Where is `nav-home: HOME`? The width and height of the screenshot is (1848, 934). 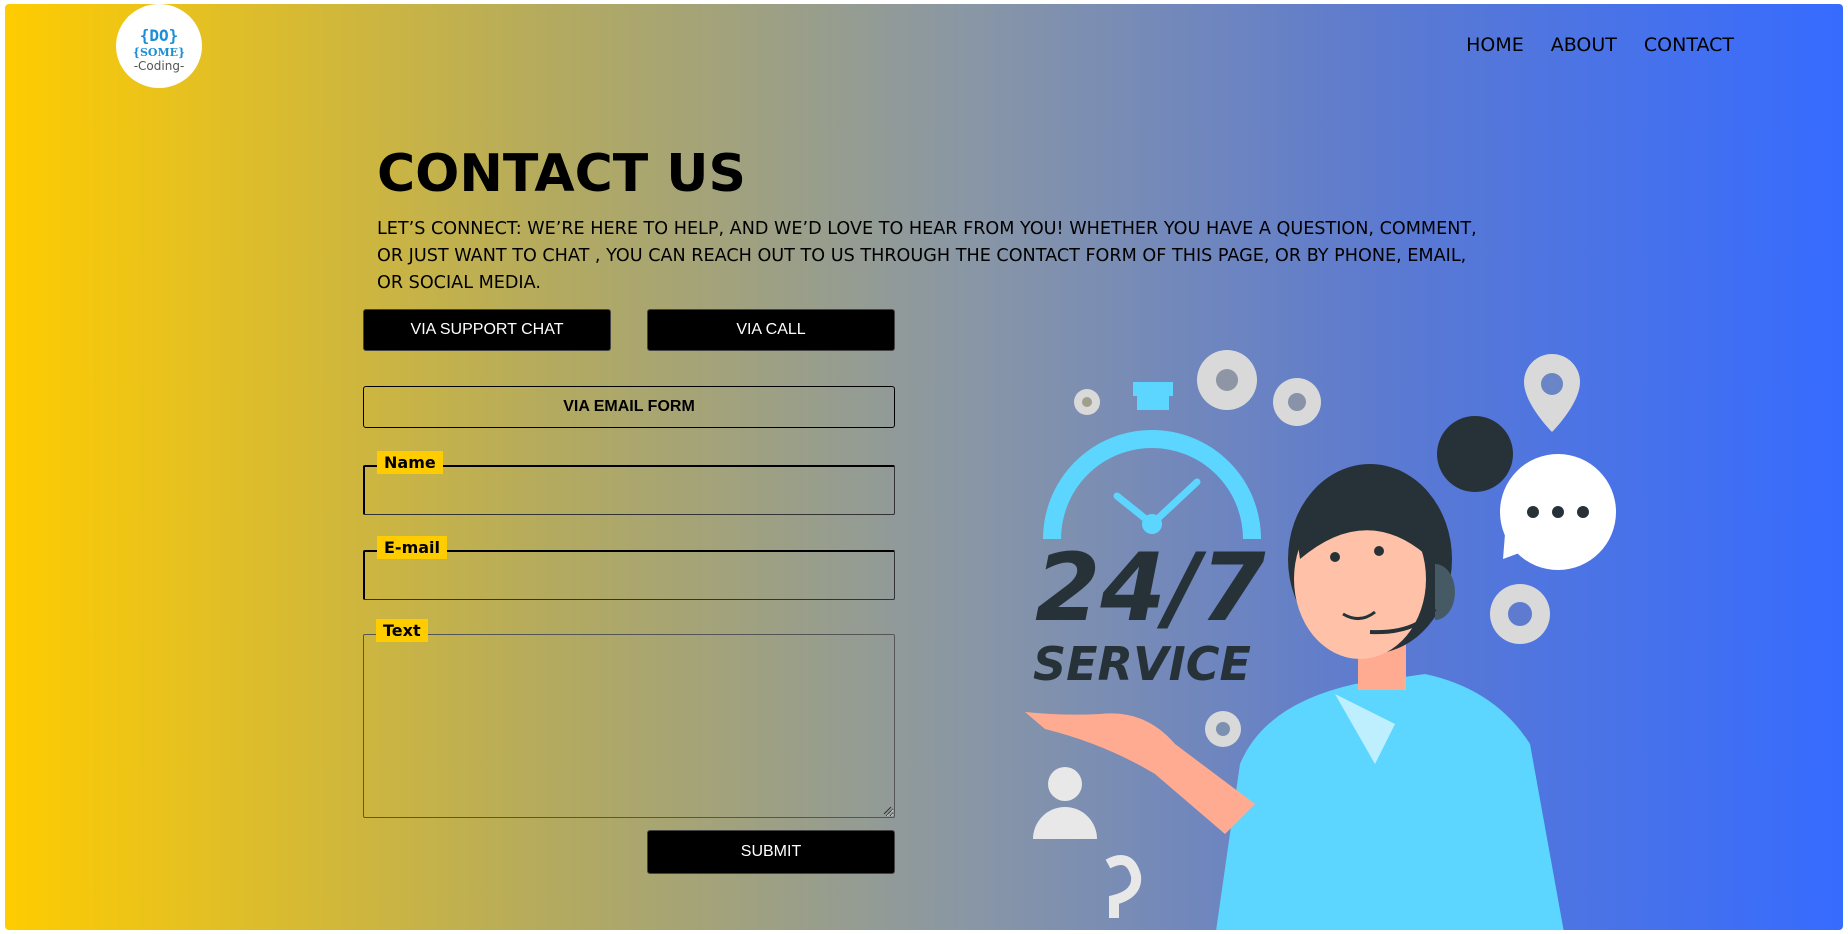 nav-home: HOME is located at coordinates (1495, 45).